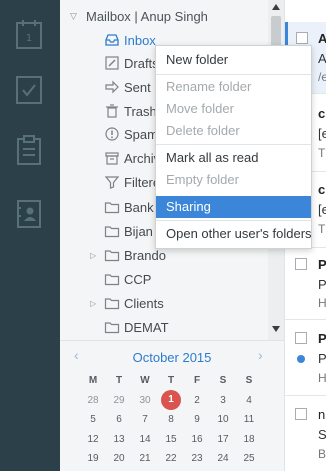  Describe the element at coordinates (194, 327) in the screenshot. I see `folder-demat: DEMAT` at that location.